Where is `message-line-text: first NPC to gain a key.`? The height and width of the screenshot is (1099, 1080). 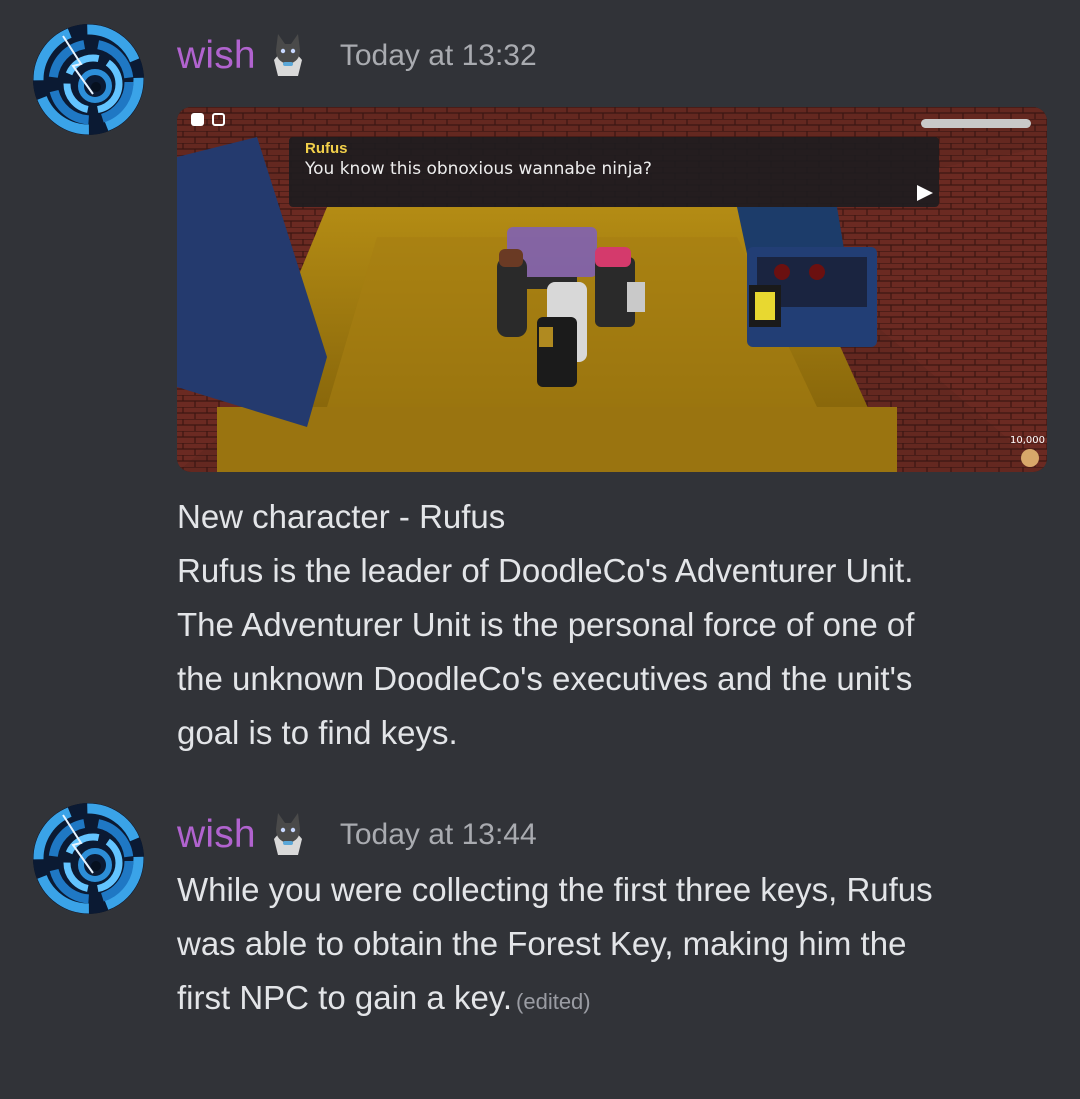
message-line-text: first NPC to gain a key. is located at coordinates (345, 997).